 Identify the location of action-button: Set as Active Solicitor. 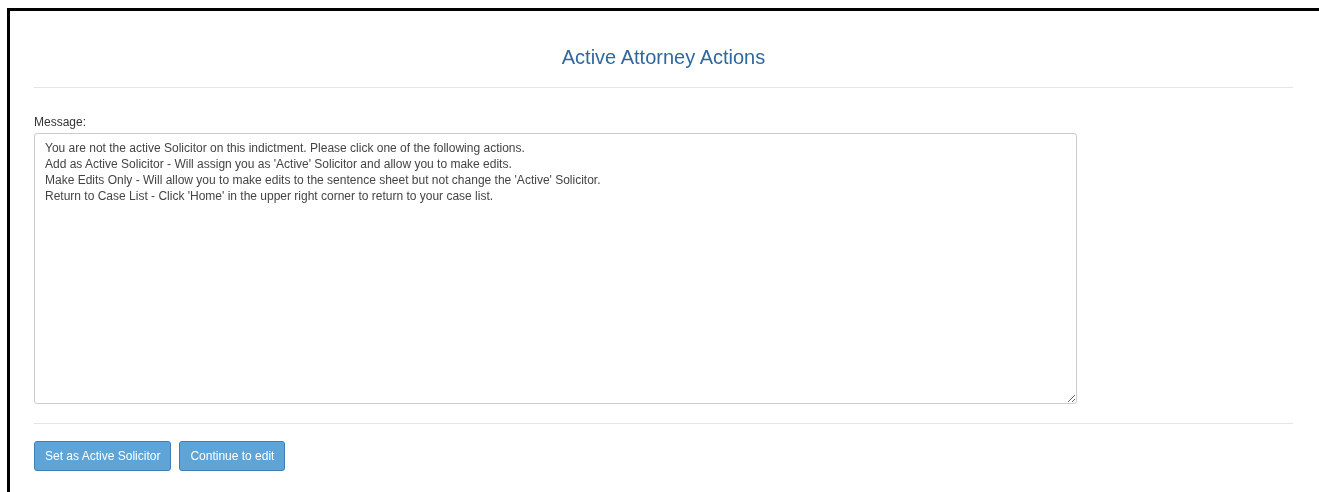
(103, 456).